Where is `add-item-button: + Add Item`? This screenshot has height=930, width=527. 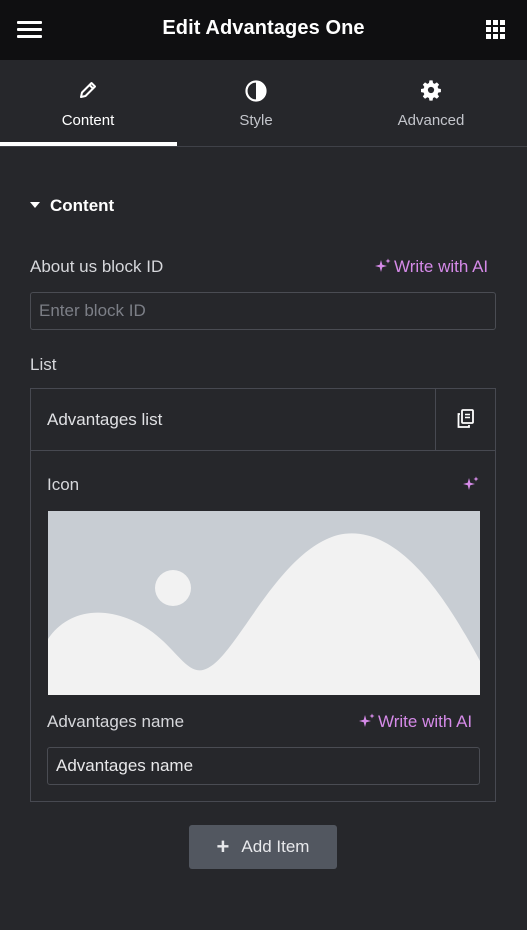 add-item-button: + Add Item is located at coordinates (263, 847).